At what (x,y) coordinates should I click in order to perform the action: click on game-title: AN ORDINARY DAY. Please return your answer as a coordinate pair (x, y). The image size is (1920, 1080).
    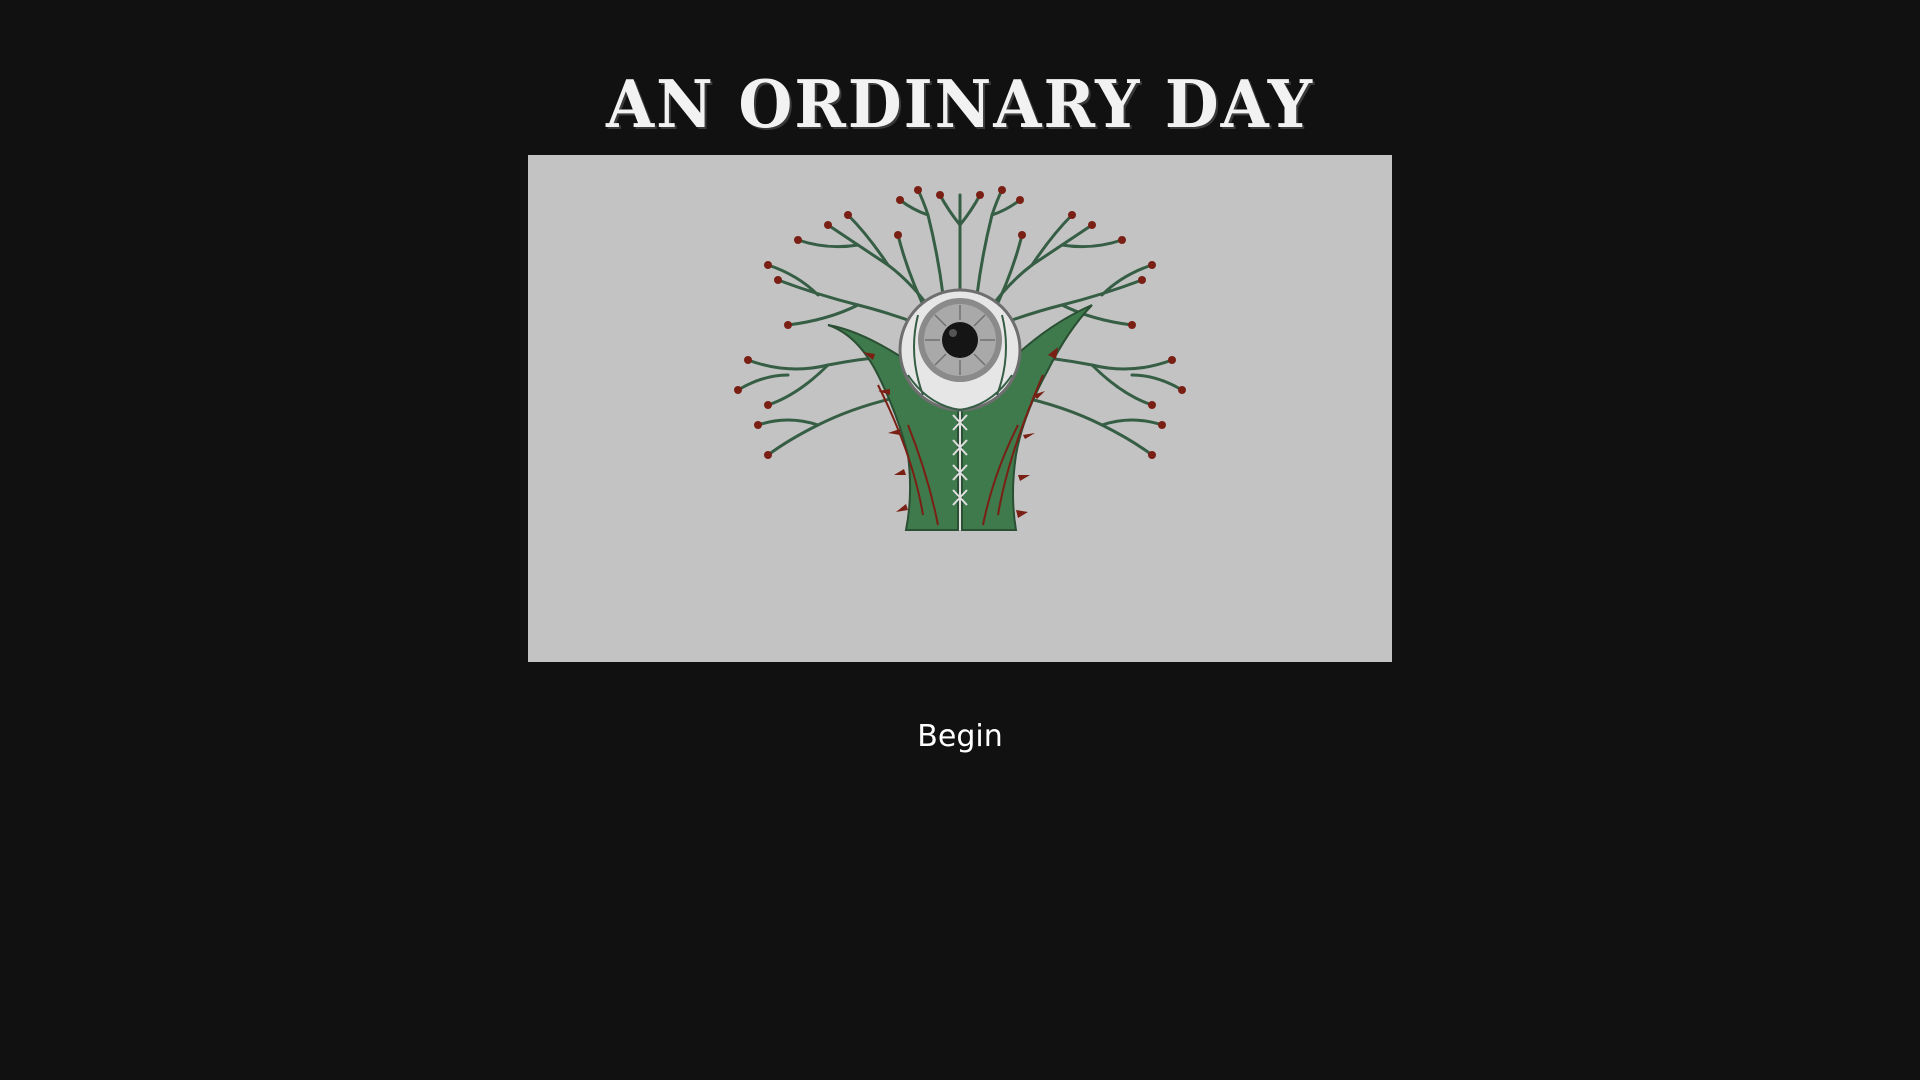
    Looking at the image, I should click on (960, 104).